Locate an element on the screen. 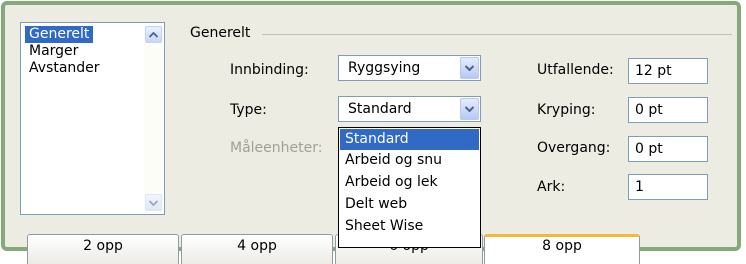  category-list: Generelt Marger Avstander is located at coordinates (92, 118).